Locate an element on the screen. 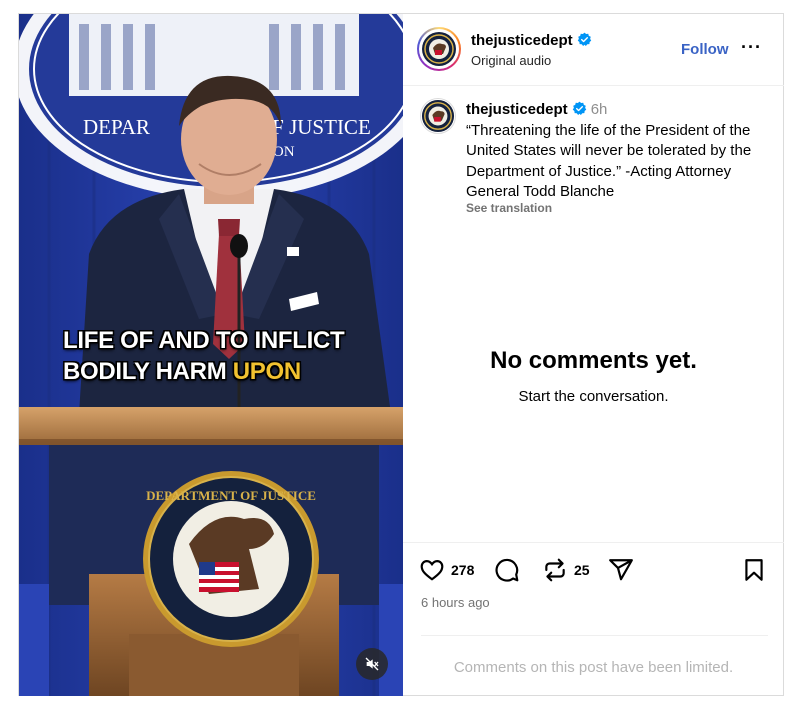  send-icon is located at coordinates (621, 570).